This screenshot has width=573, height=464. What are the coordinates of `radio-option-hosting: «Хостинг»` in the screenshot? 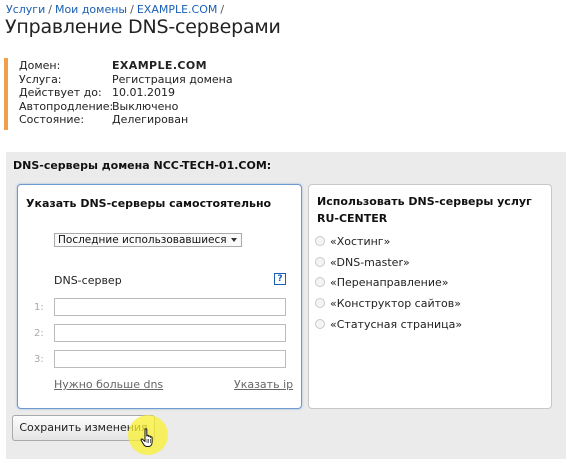 It's located at (352, 241).